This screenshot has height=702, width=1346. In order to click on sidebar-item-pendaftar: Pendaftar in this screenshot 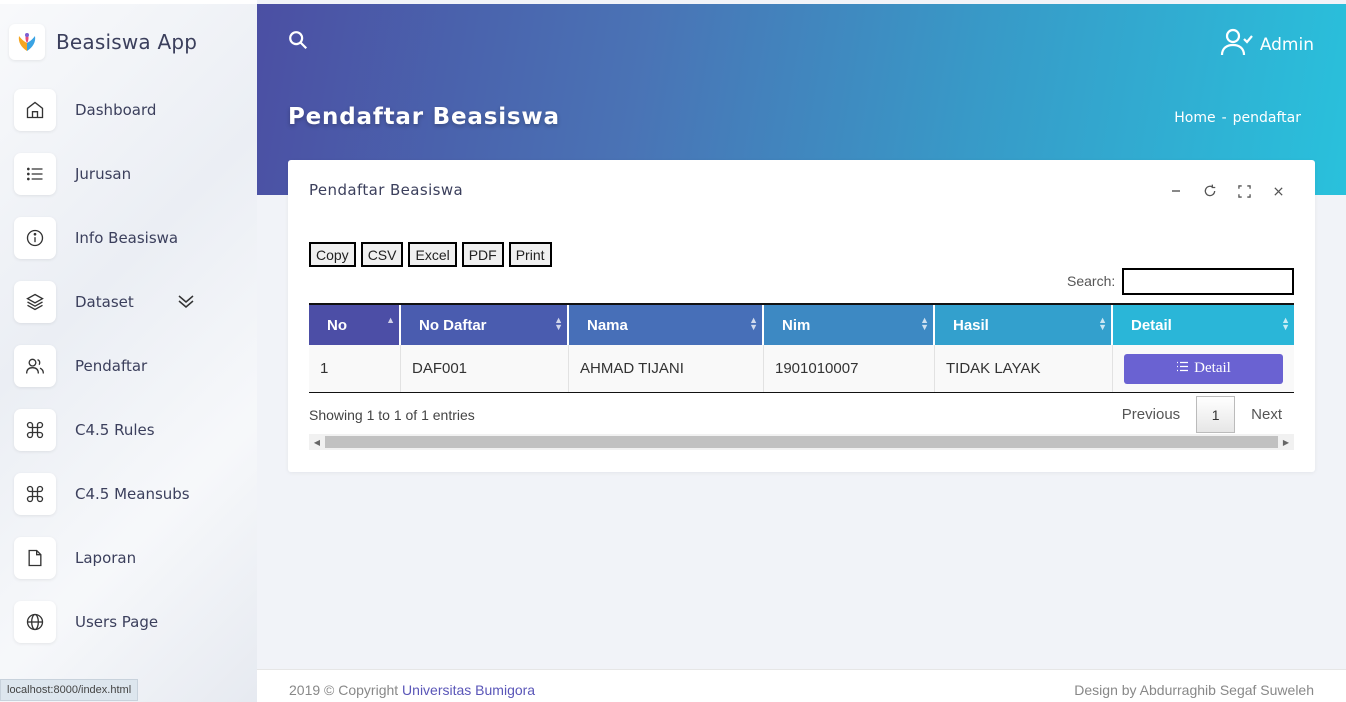, I will do `click(80, 366)`.